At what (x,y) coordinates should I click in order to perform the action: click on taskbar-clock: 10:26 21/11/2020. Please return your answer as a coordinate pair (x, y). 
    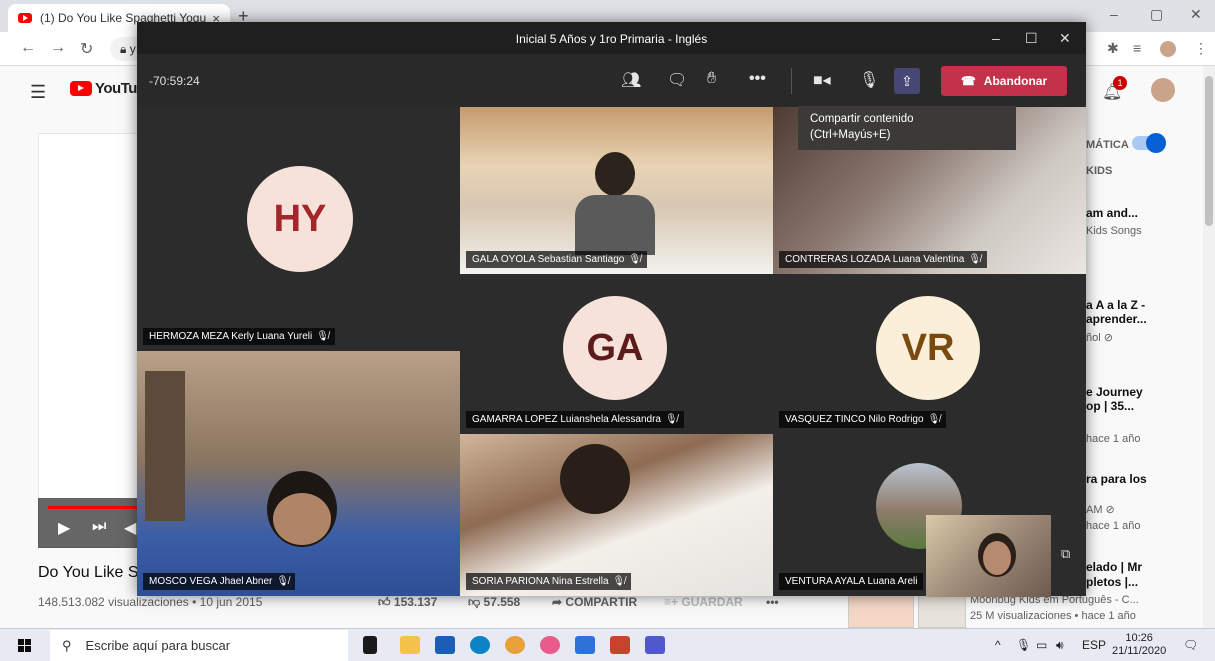
    Looking at the image, I should click on (1139, 645).